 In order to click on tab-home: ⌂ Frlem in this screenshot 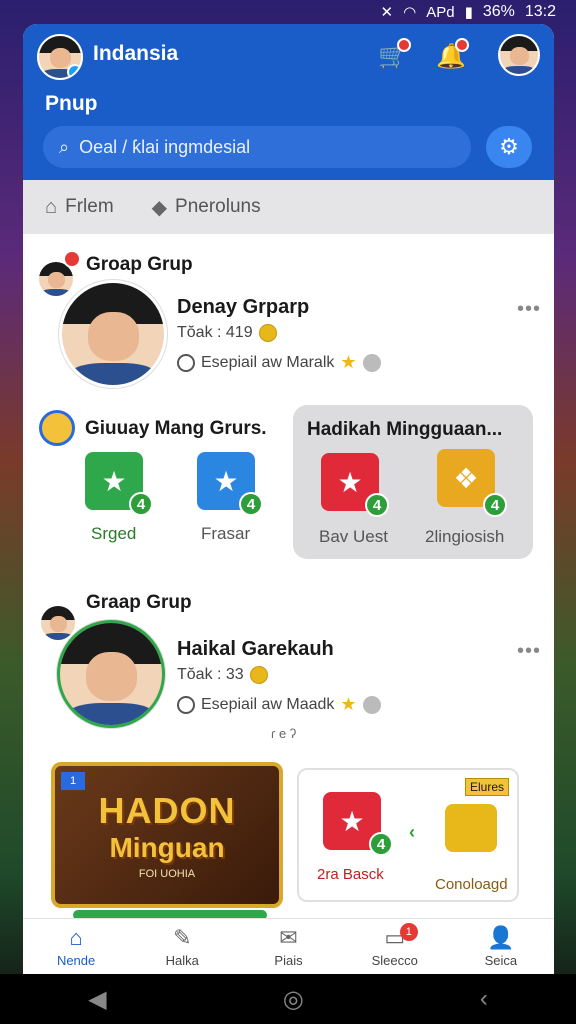, I will do `click(79, 207)`.